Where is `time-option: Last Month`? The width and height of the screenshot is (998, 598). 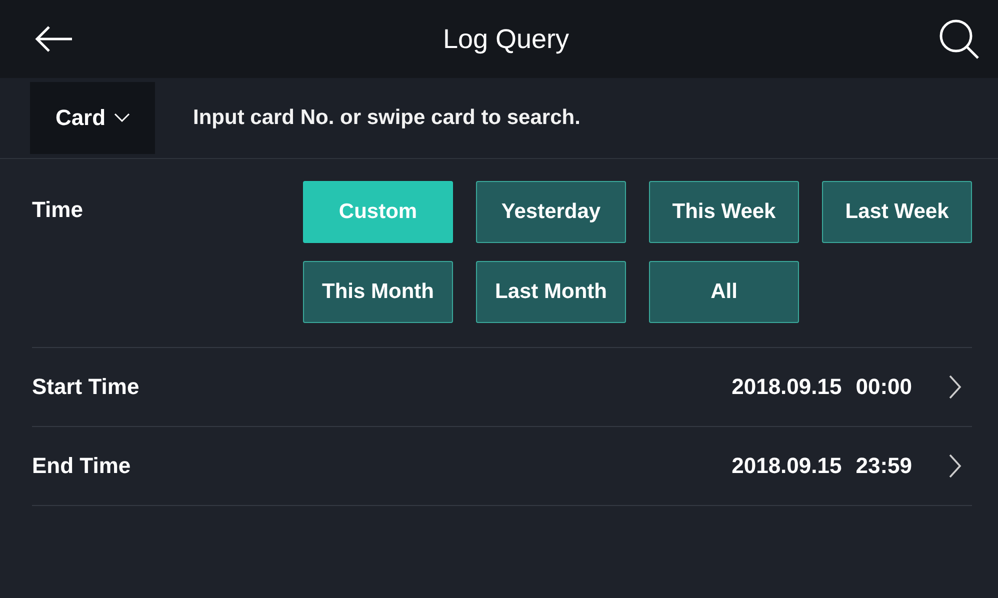
time-option: Last Month is located at coordinates (551, 292).